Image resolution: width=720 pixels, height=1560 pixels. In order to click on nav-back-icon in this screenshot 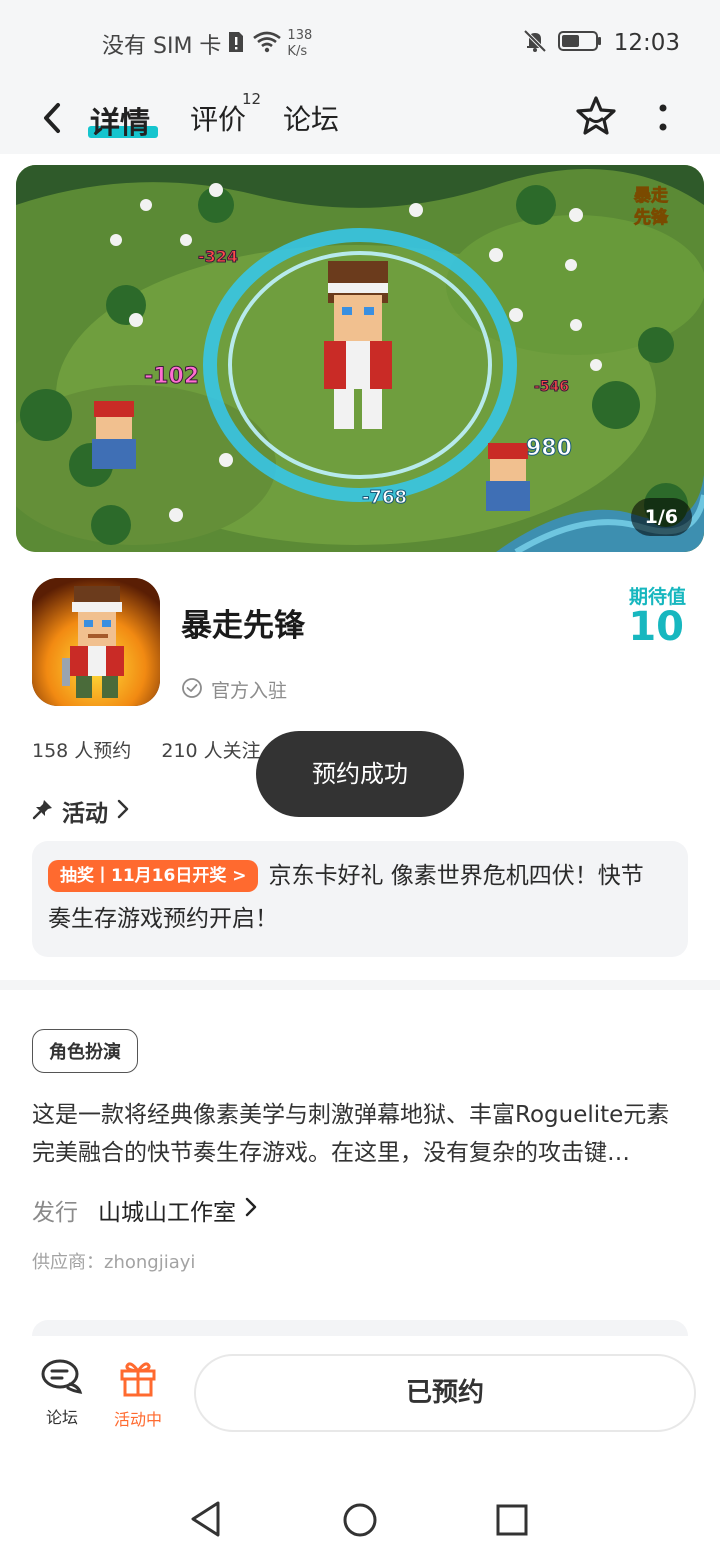, I will do `click(206, 1521)`.